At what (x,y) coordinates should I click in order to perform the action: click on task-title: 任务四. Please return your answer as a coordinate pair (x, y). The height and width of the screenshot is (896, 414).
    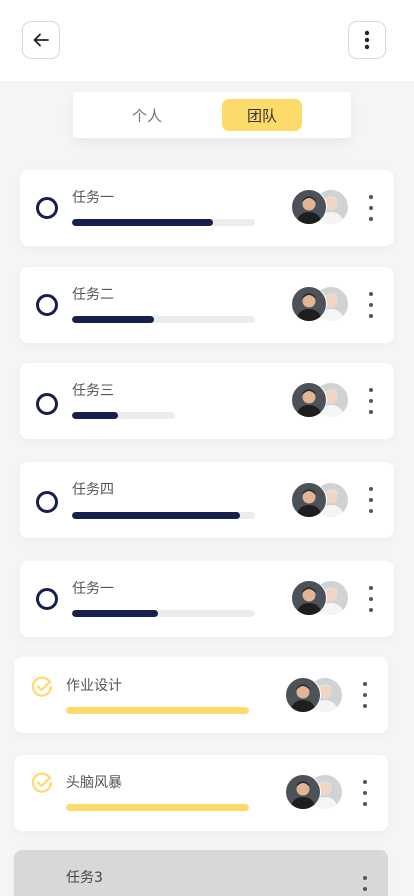
    Looking at the image, I should click on (93, 490).